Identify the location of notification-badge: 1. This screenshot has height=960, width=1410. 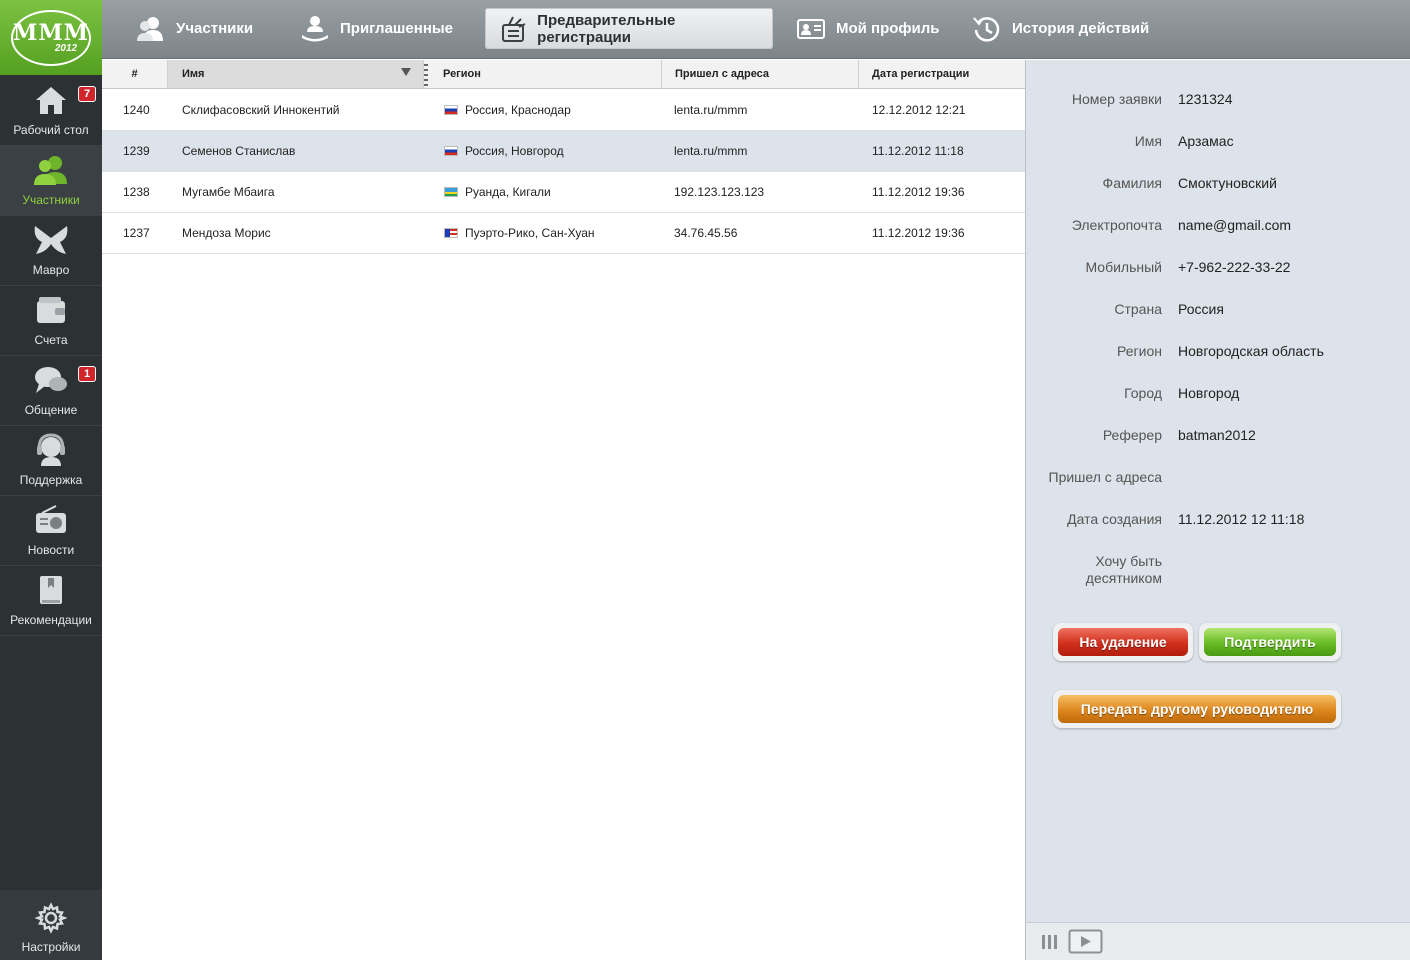
(87, 374).